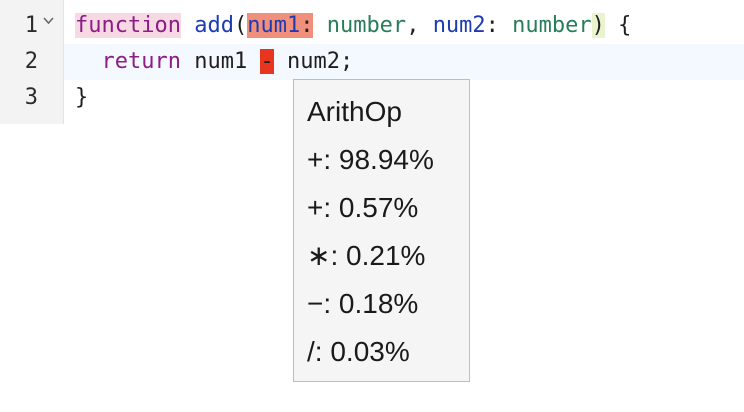  What do you see at coordinates (141, 61) in the screenshot?
I see `keyword-return: return` at bounding box center [141, 61].